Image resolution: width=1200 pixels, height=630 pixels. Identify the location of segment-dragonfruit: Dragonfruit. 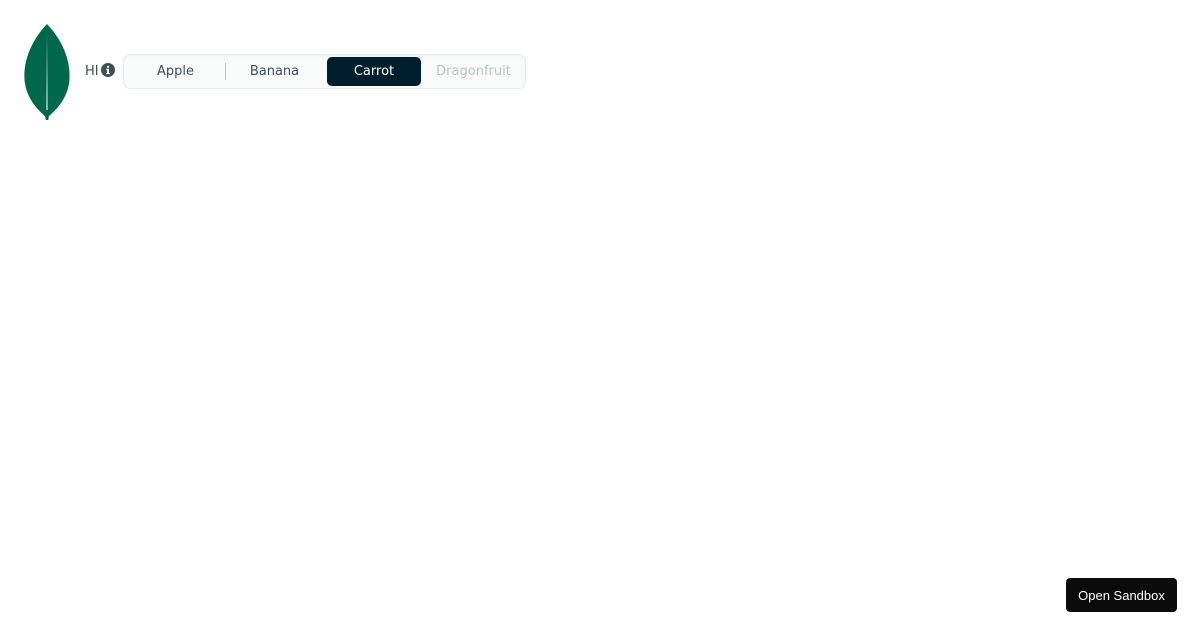
(473, 71).